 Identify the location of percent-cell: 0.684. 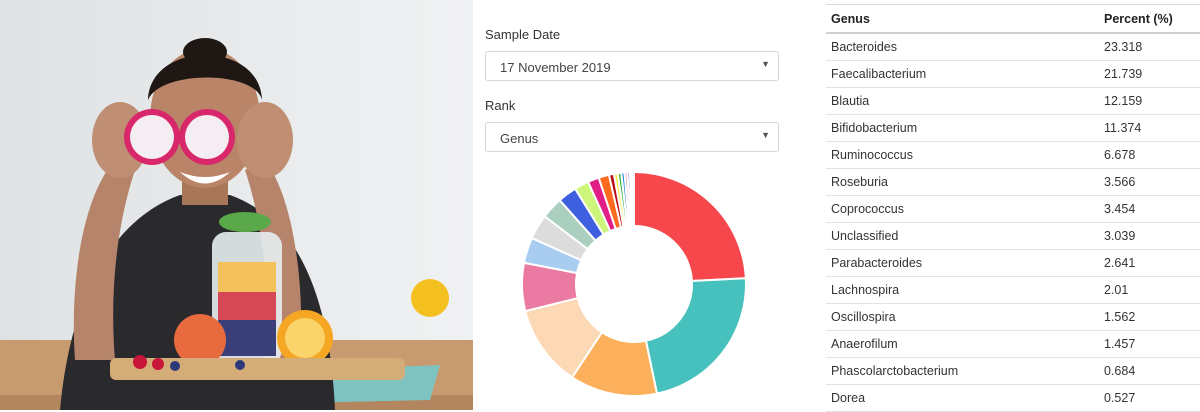
(1152, 371).